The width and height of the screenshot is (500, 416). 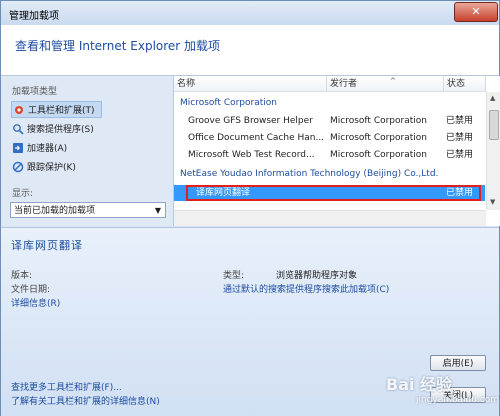 I want to click on addon-type-label: 跟踪保护(K), so click(x=51, y=168).